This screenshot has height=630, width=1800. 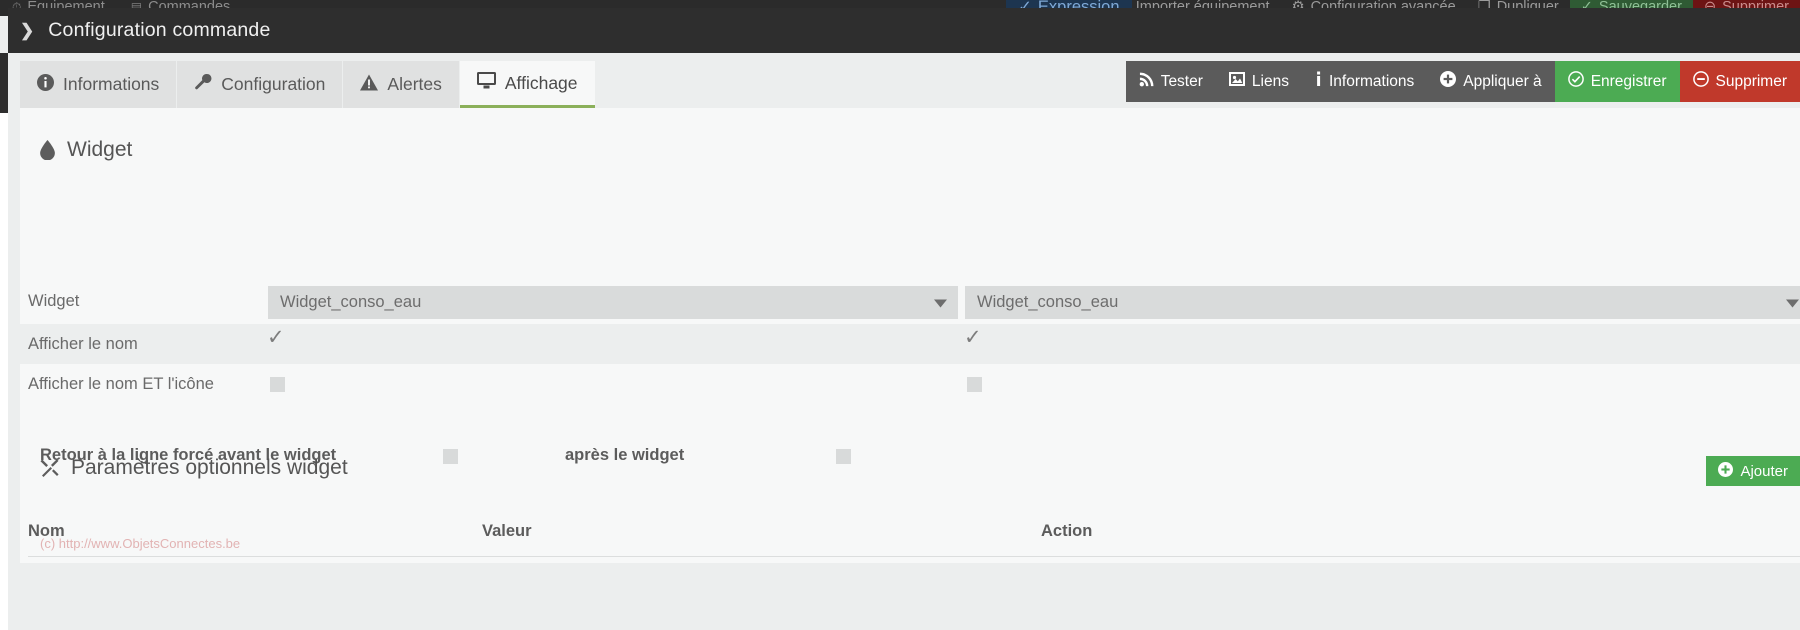 I want to click on left-rail-dark, so click(x=4, y=83).